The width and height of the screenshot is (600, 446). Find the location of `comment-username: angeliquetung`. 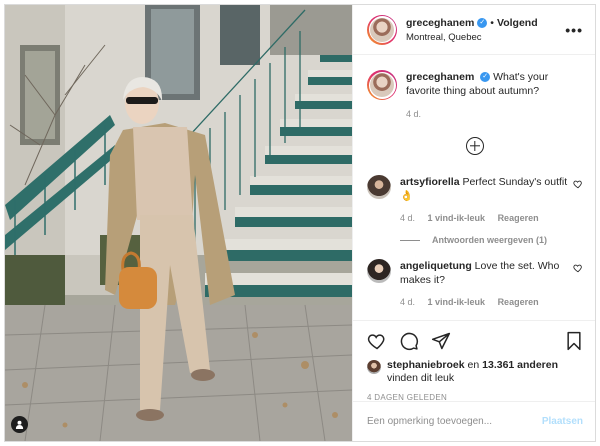

comment-username: angeliquetung is located at coordinates (436, 266).